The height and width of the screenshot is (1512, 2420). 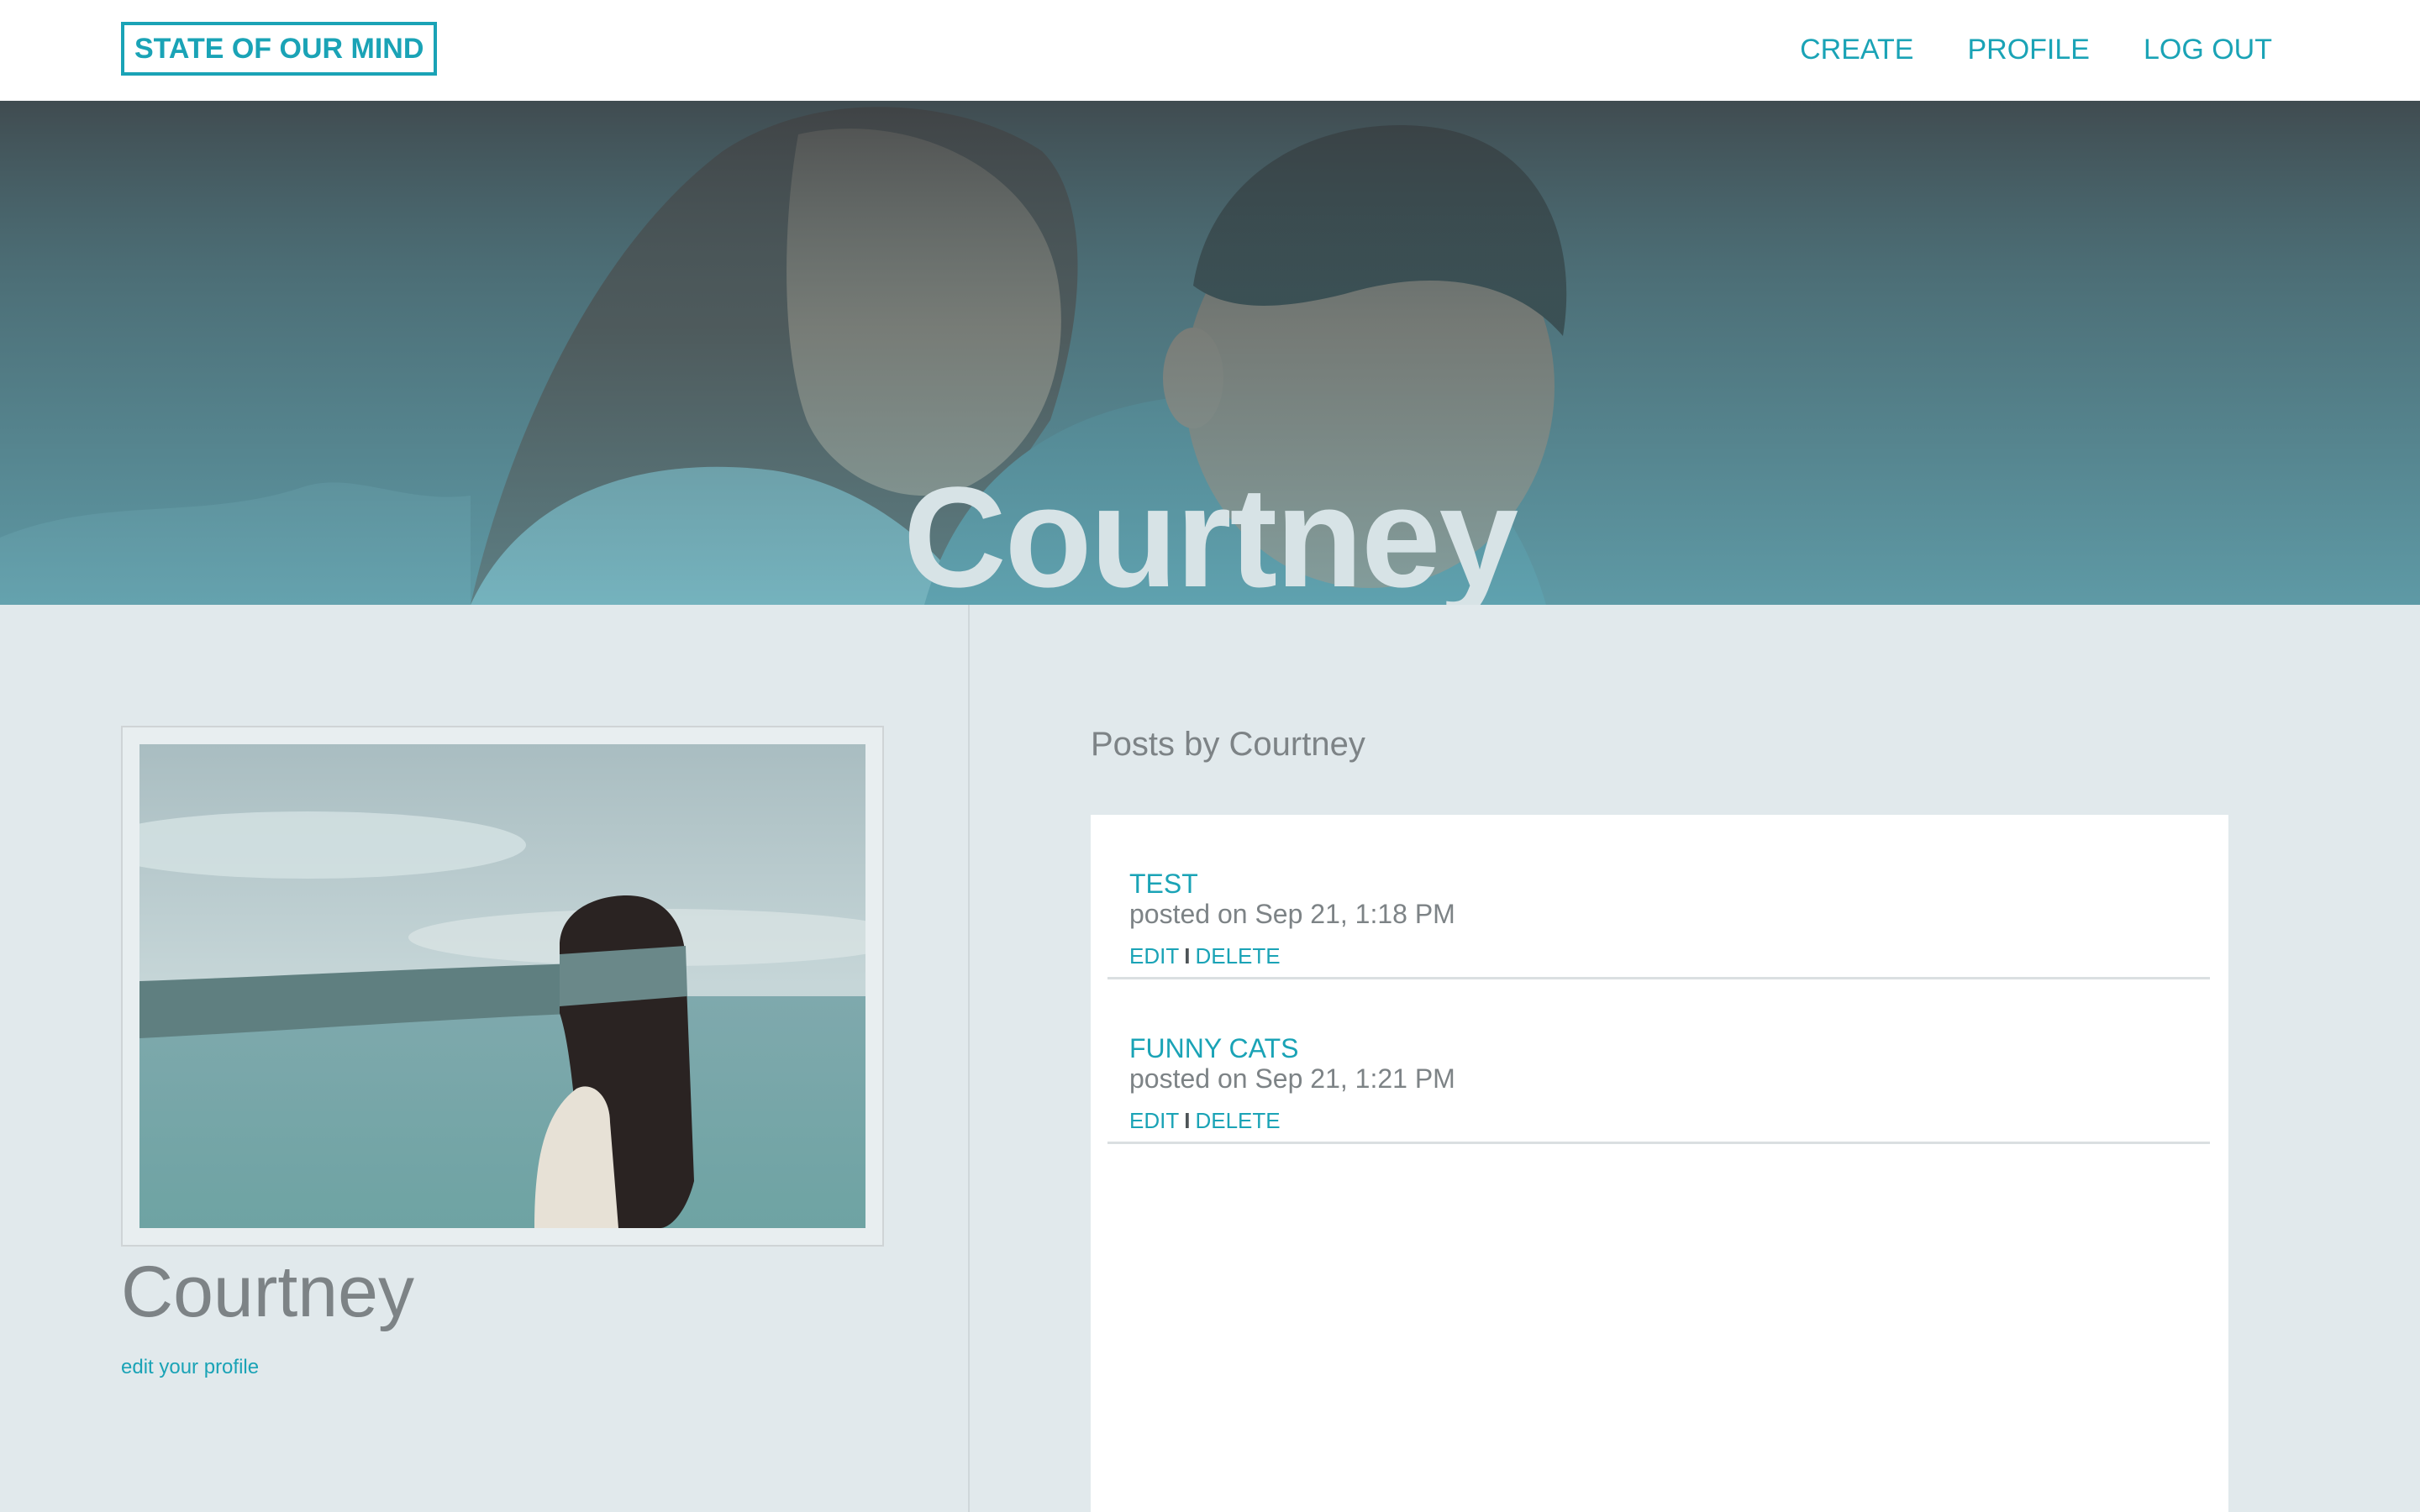 What do you see at coordinates (190, 1367) in the screenshot?
I see `edit-profile-link: edit your profile` at bounding box center [190, 1367].